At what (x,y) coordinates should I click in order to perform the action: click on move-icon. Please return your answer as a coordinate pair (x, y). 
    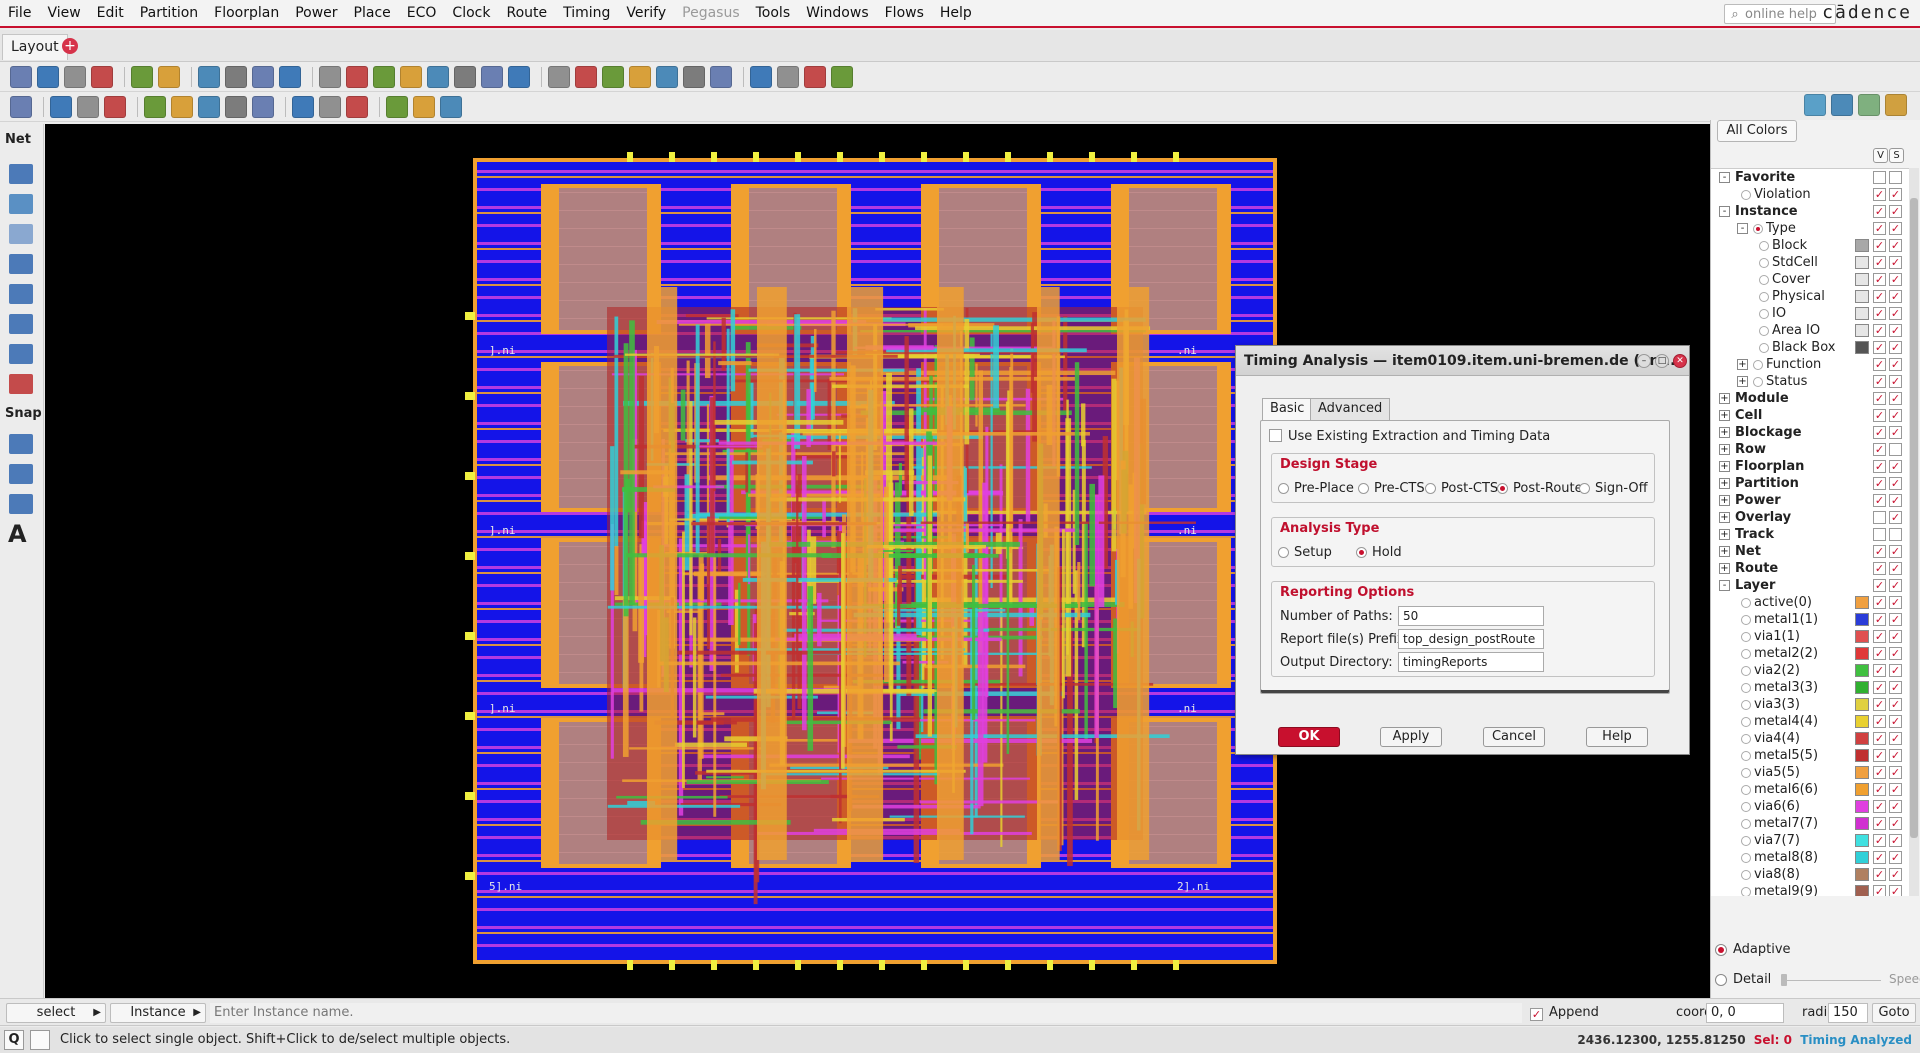
    Looking at the image, I should click on (236, 77).